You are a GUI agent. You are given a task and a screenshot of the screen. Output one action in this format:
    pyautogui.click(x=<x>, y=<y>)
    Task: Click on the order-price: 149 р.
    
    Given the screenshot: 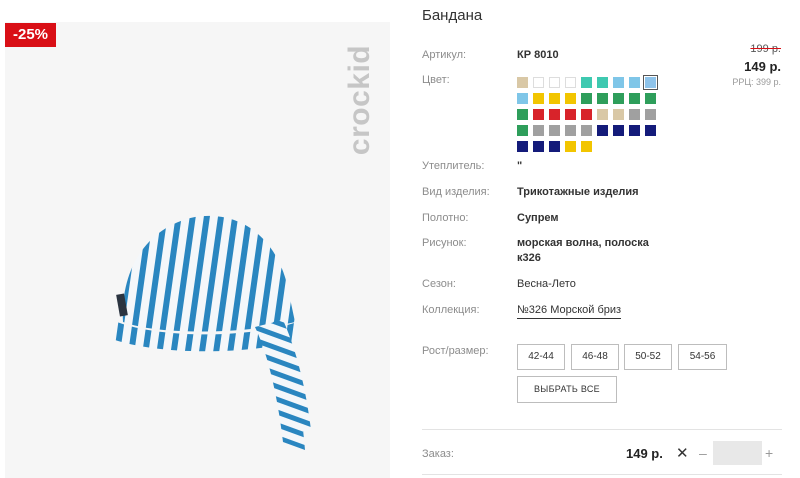 What is the action you would take?
    pyautogui.click(x=644, y=453)
    